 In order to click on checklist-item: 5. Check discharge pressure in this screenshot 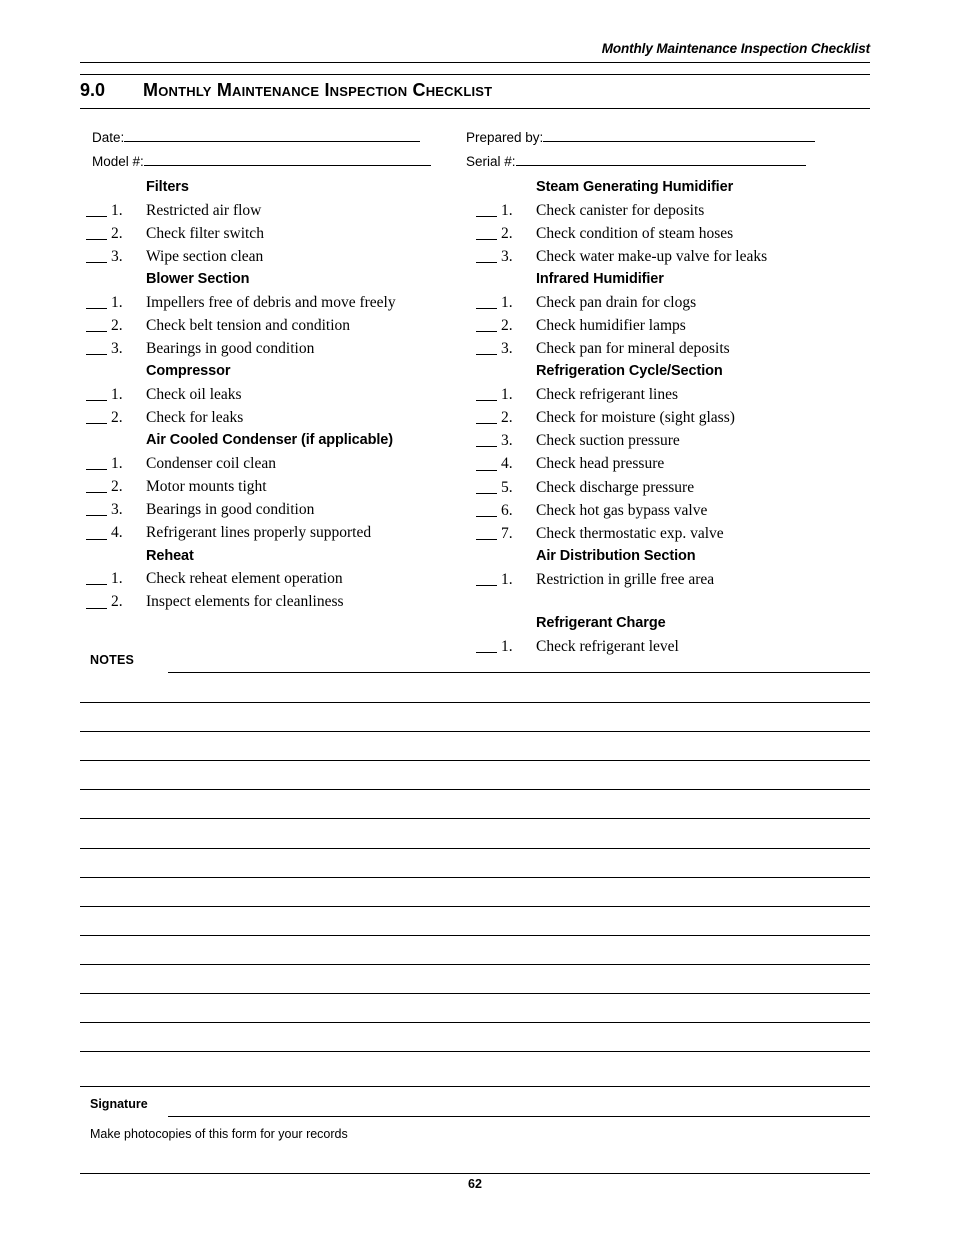, I will do `click(676, 487)`.